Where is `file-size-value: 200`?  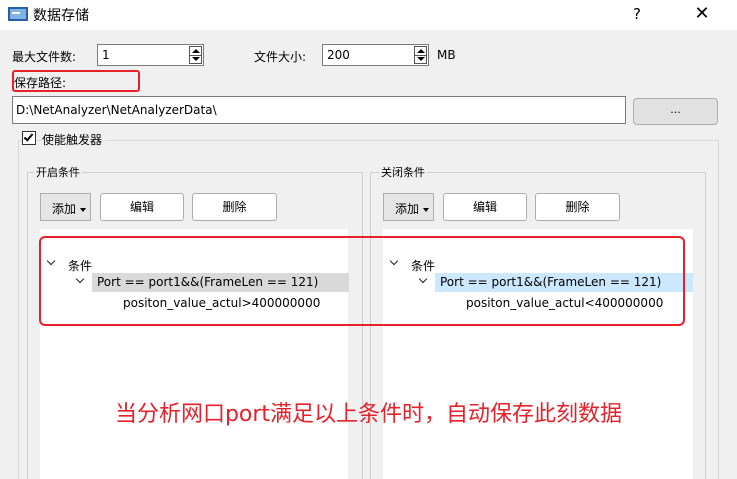 file-size-value: 200 is located at coordinates (338, 55).